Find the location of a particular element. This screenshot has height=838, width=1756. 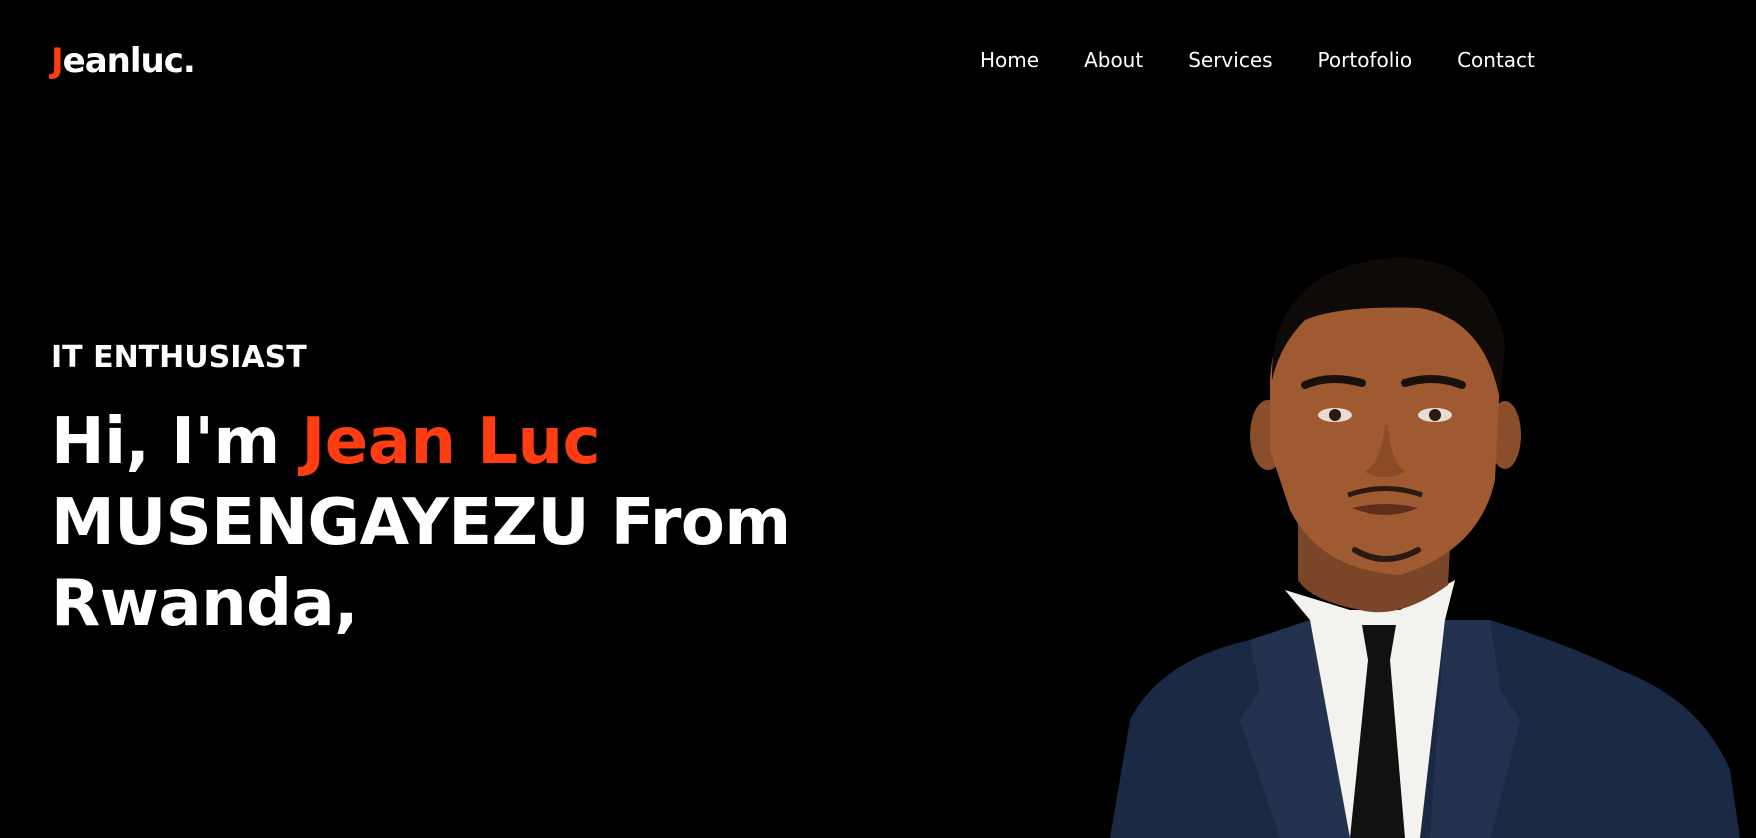

hero-line-2: MUSENGAYEZU From is located at coordinates (421, 523).